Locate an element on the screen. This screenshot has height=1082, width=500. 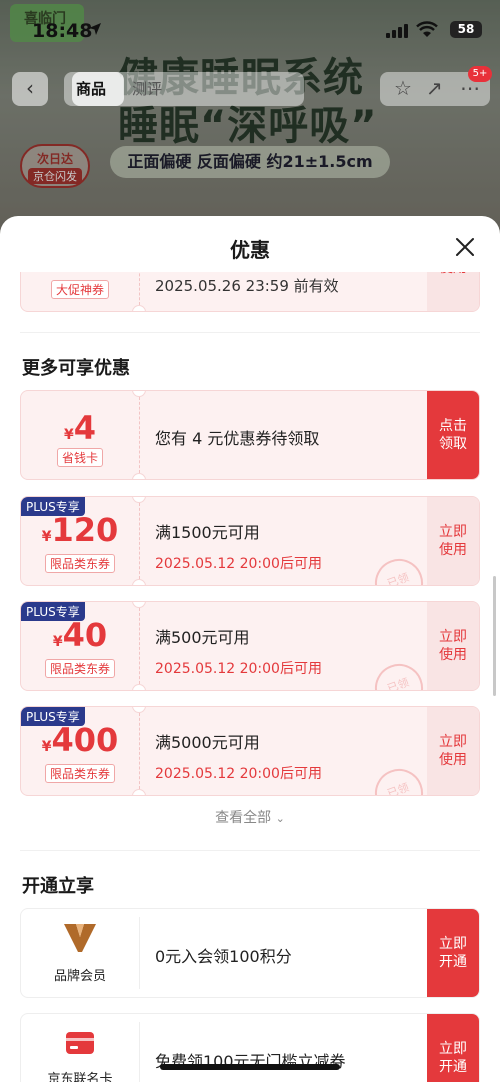
coupon-info: 满5000元可用 2025.05.12 20:00后可用 is located at coordinates (238, 756).